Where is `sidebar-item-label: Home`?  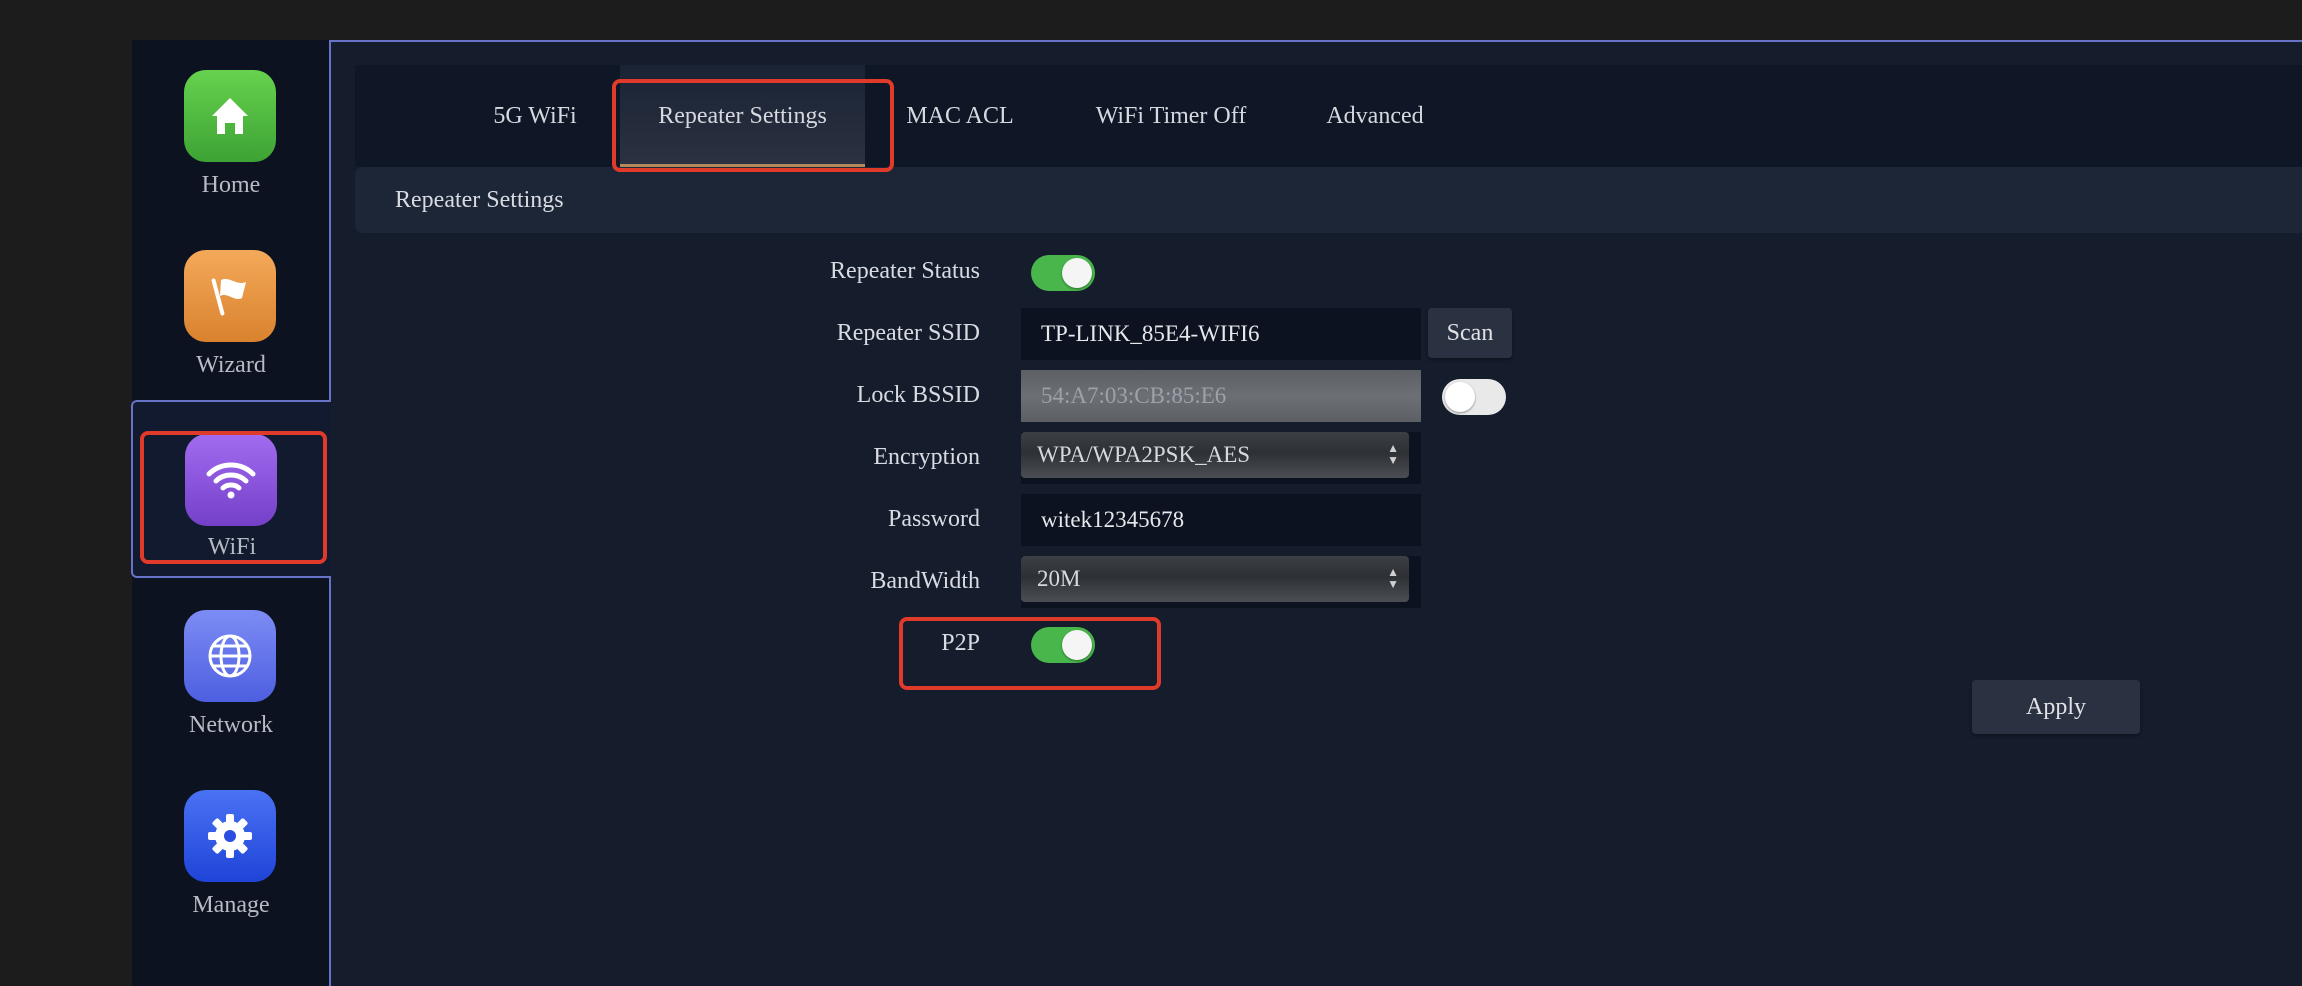 sidebar-item-label: Home is located at coordinates (231, 185).